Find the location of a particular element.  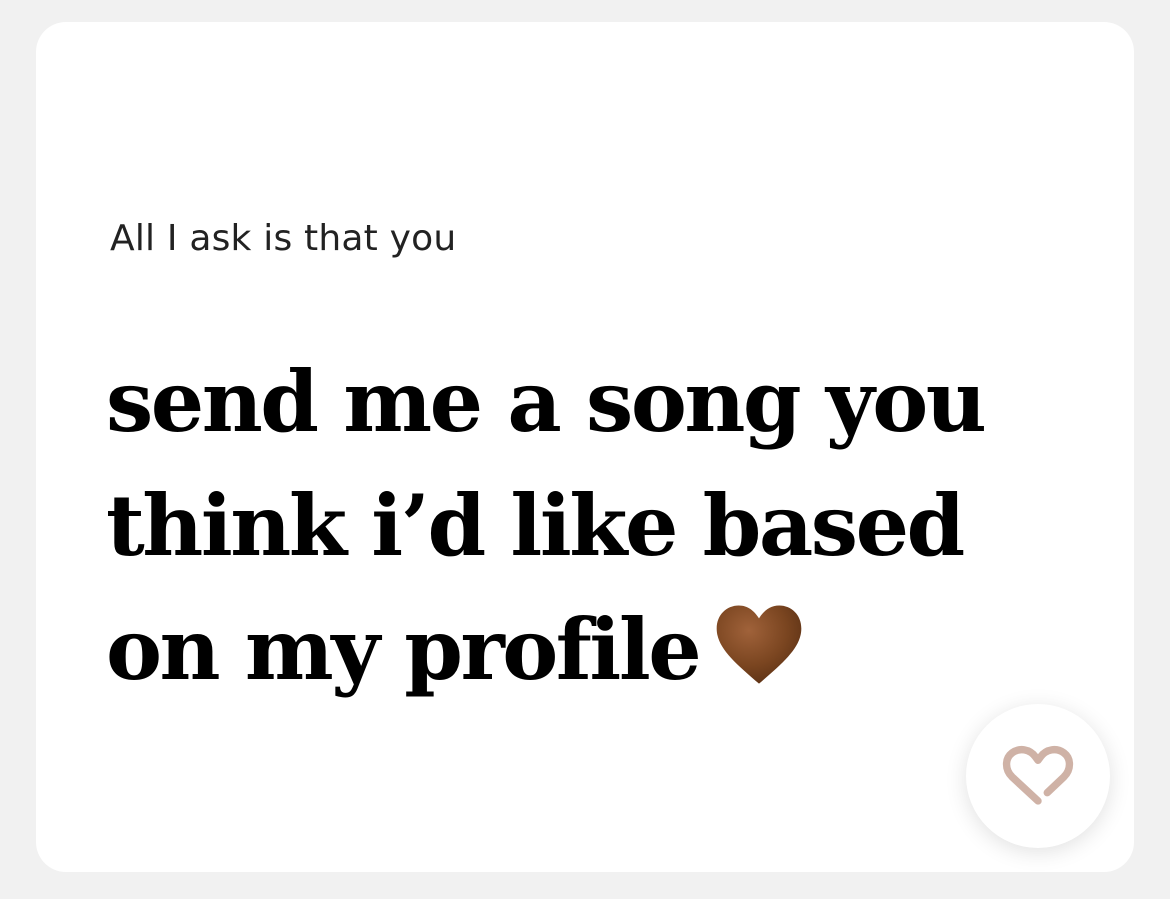

heart-outline-icon is located at coordinates (1038, 775).